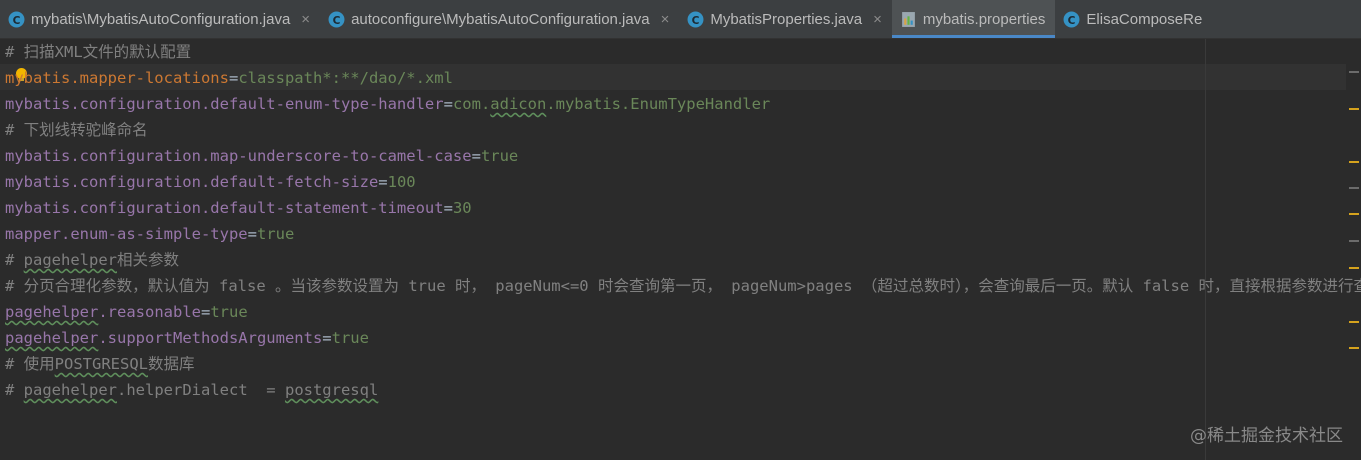 The width and height of the screenshot is (1361, 460). What do you see at coordinates (1205, 249) in the screenshot?
I see `right-margin-guide` at bounding box center [1205, 249].